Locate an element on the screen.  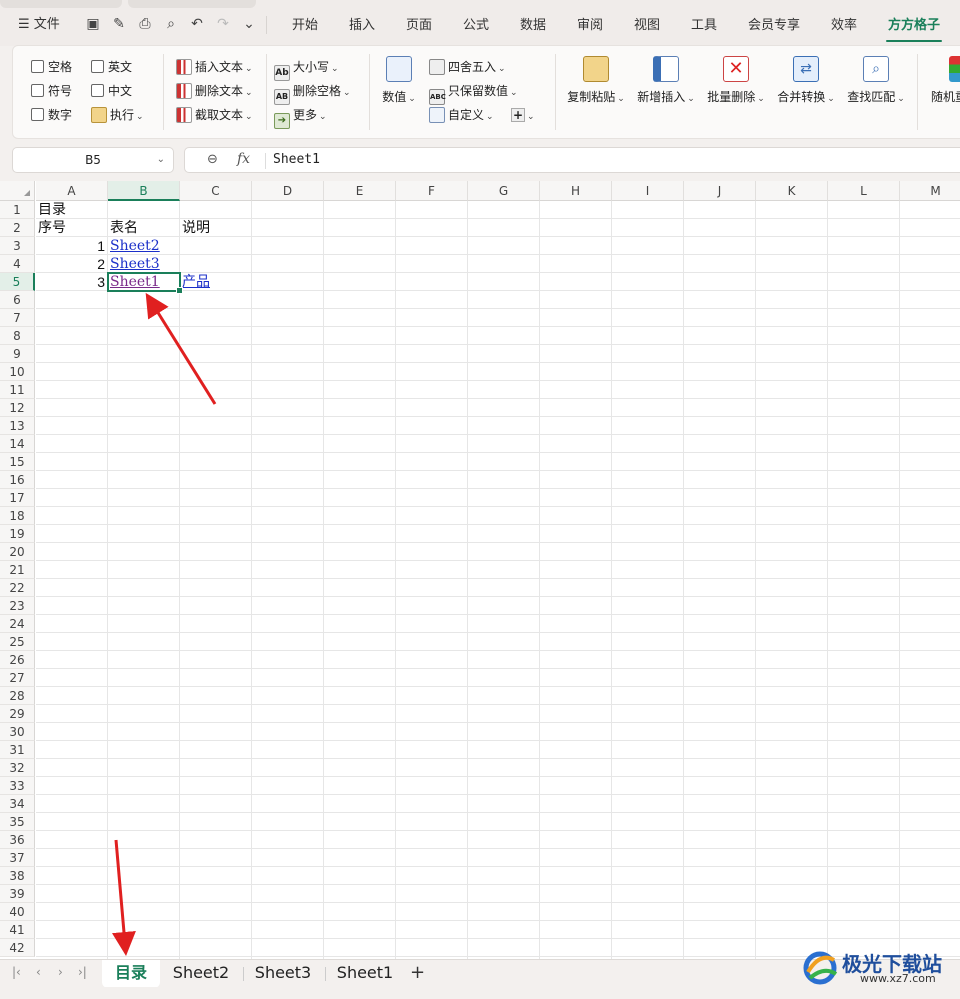
tab-formula: 公式 is located at coordinates (476, 26).